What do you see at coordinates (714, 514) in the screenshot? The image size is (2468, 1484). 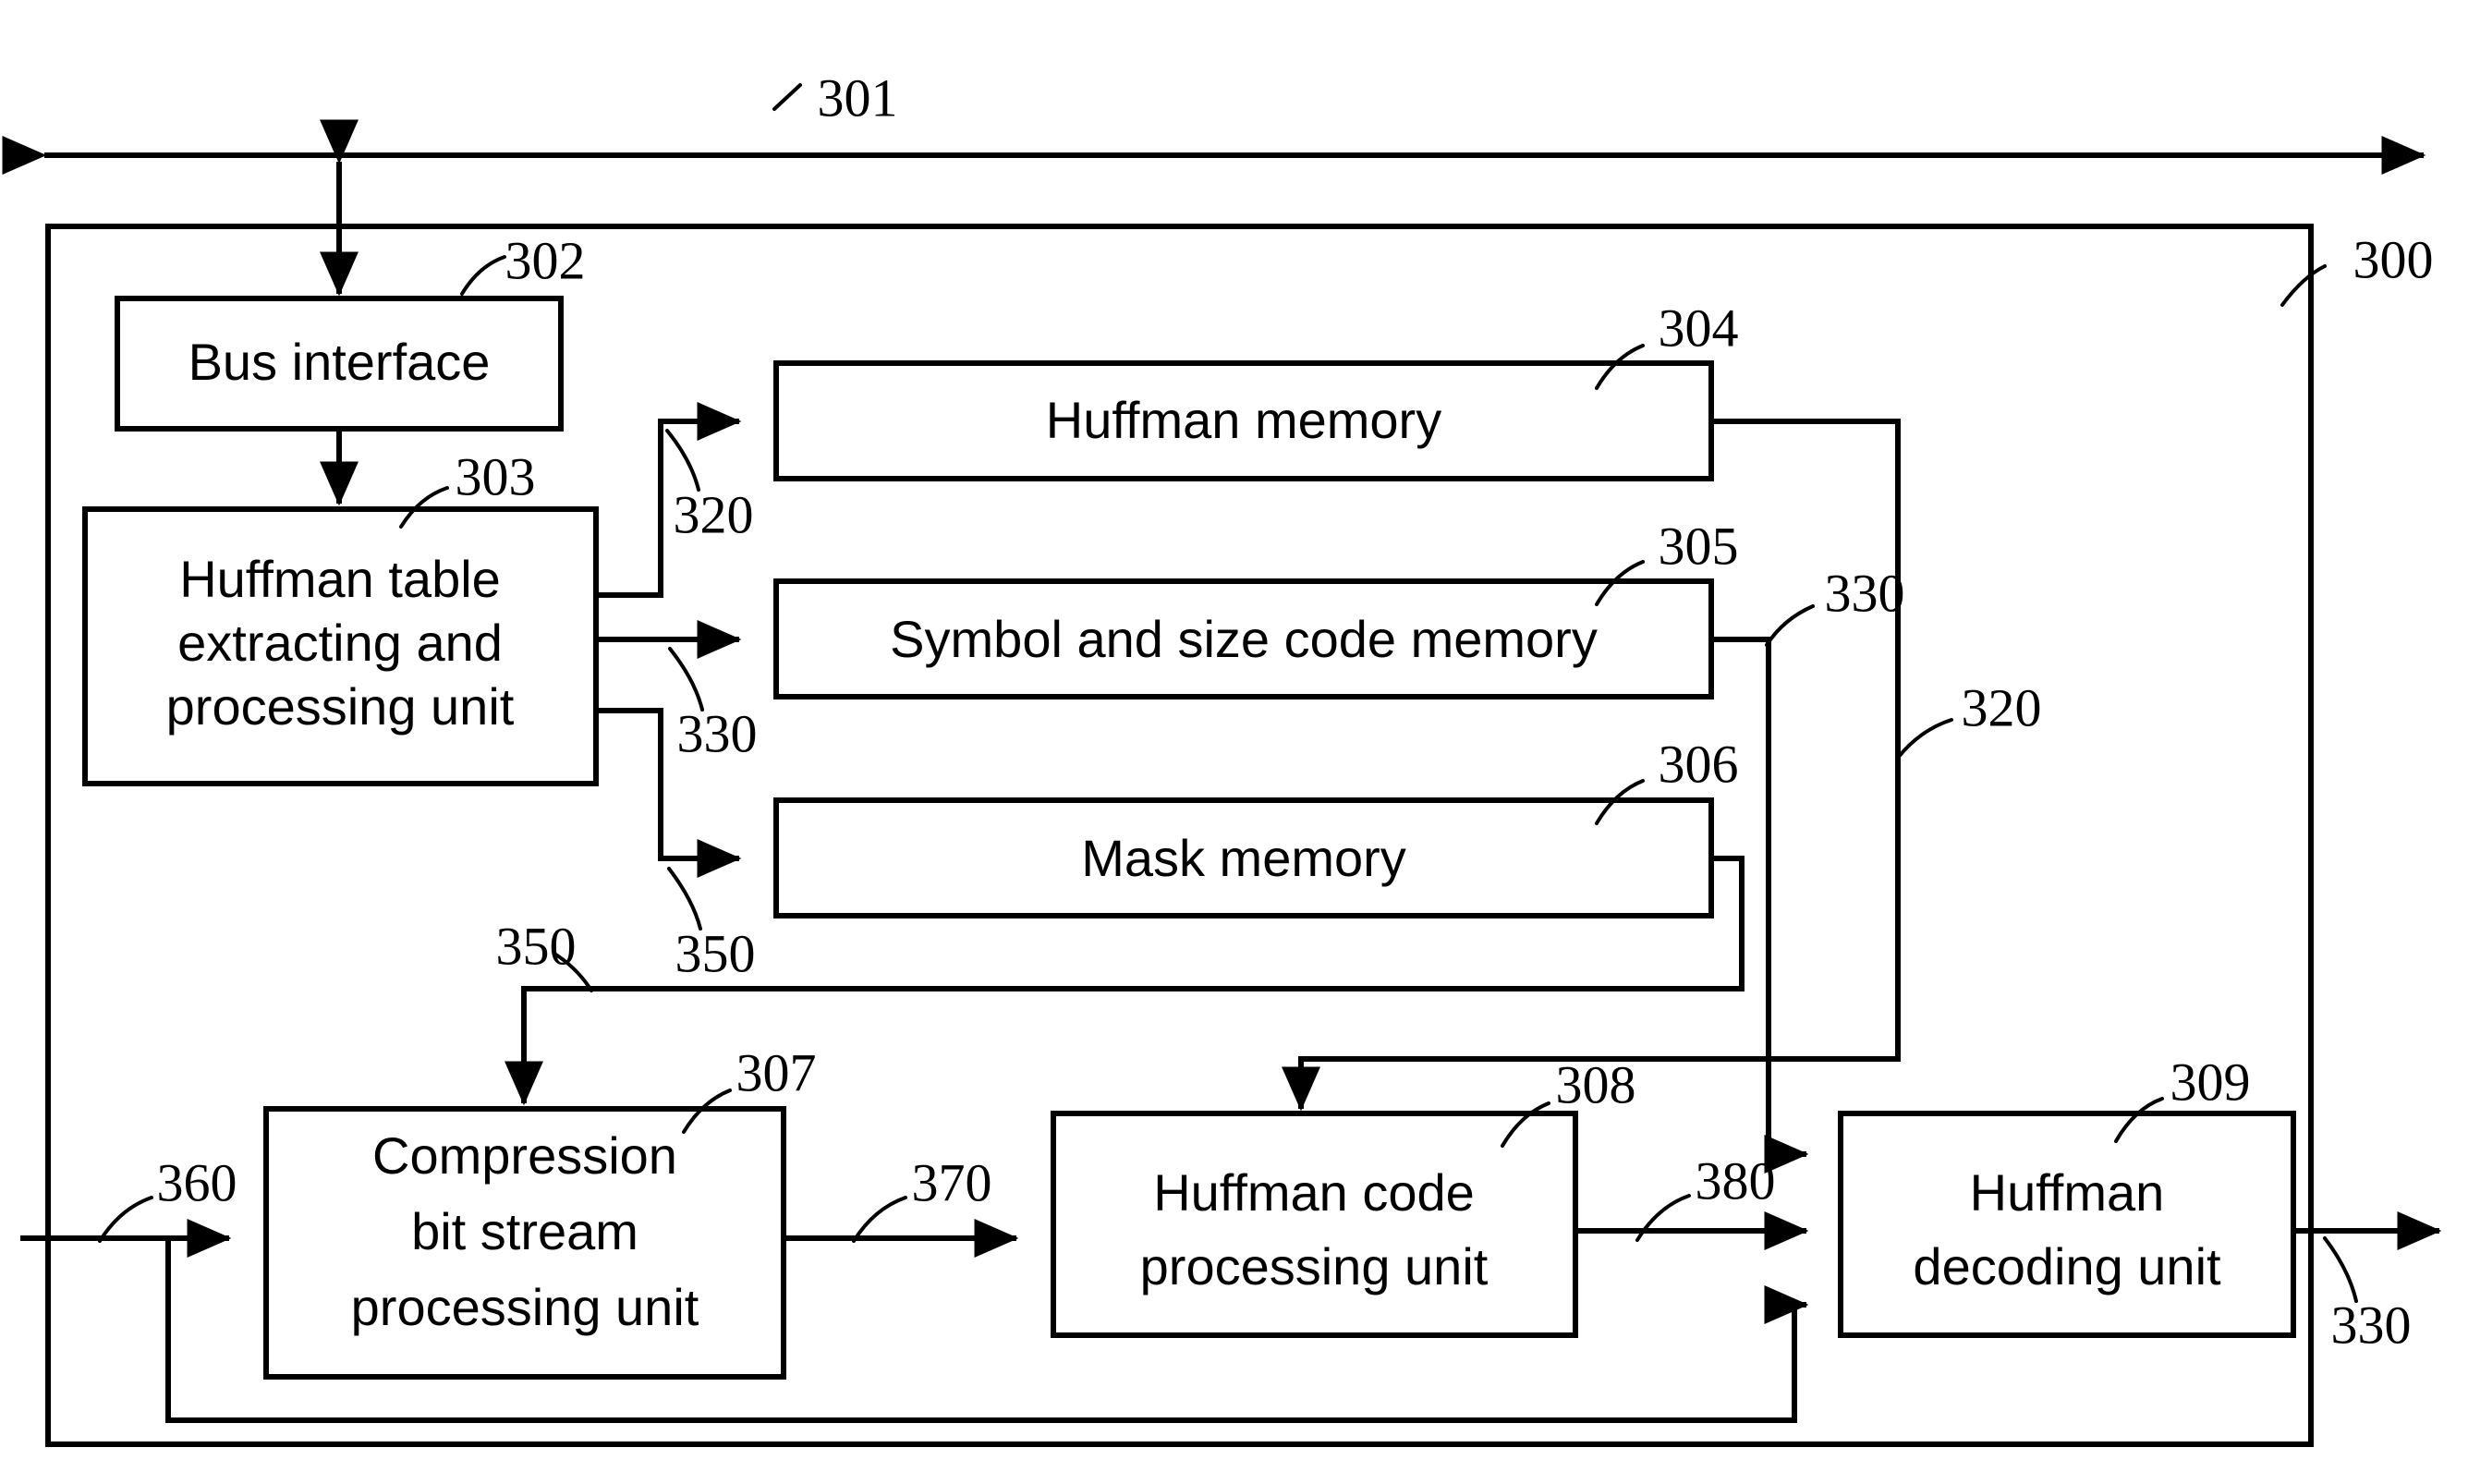 I see `ref-320-left: 320` at bounding box center [714, 514].